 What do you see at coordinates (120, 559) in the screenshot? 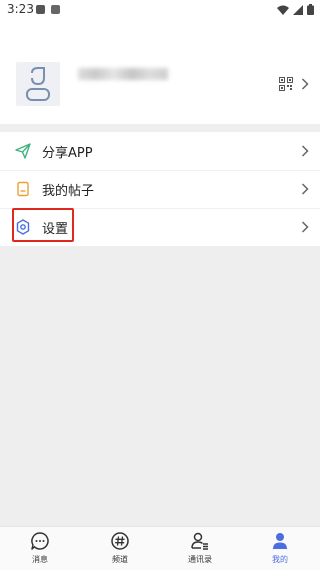
I see `tab-label: 频道` at bounding box center [120, 559].